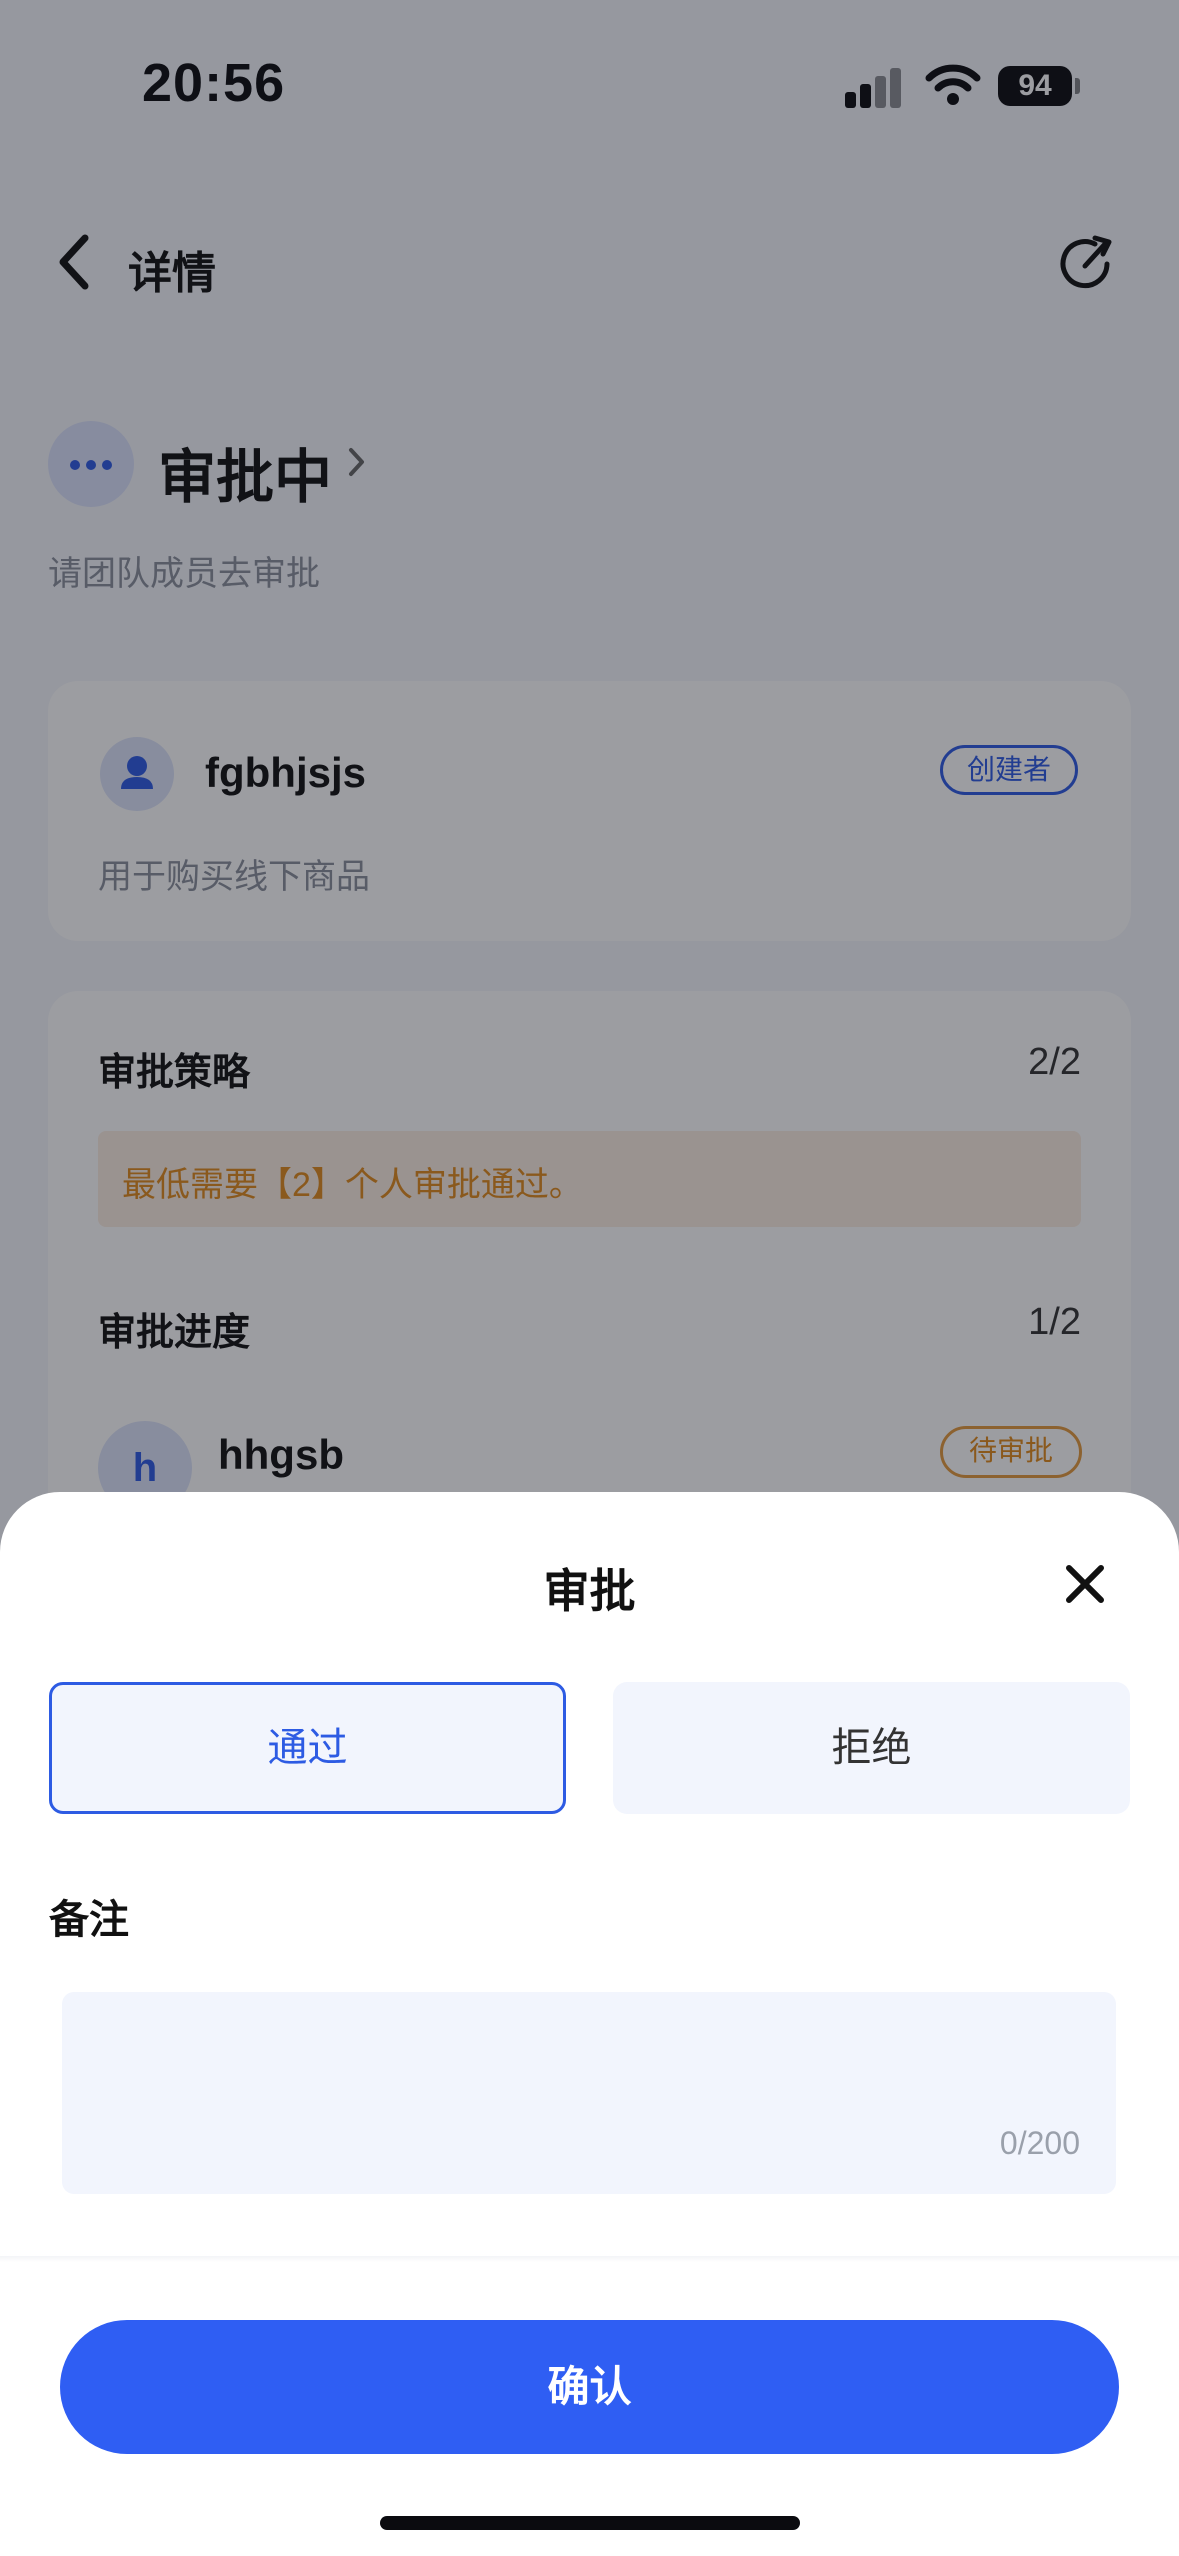 The height and width of the screenshot is (2556, 1179). Describe the element at coordinates (307, 1748) in the screenshot. I see `pass-option-button: 通过` at that location.